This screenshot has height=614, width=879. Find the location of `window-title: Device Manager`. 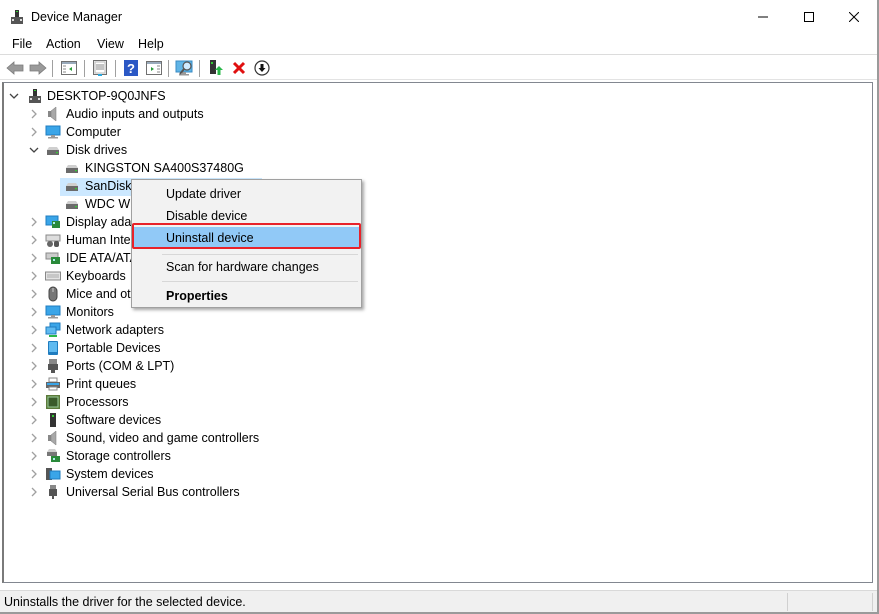

window-title: Device Manager is located at coordinates (77, 17).